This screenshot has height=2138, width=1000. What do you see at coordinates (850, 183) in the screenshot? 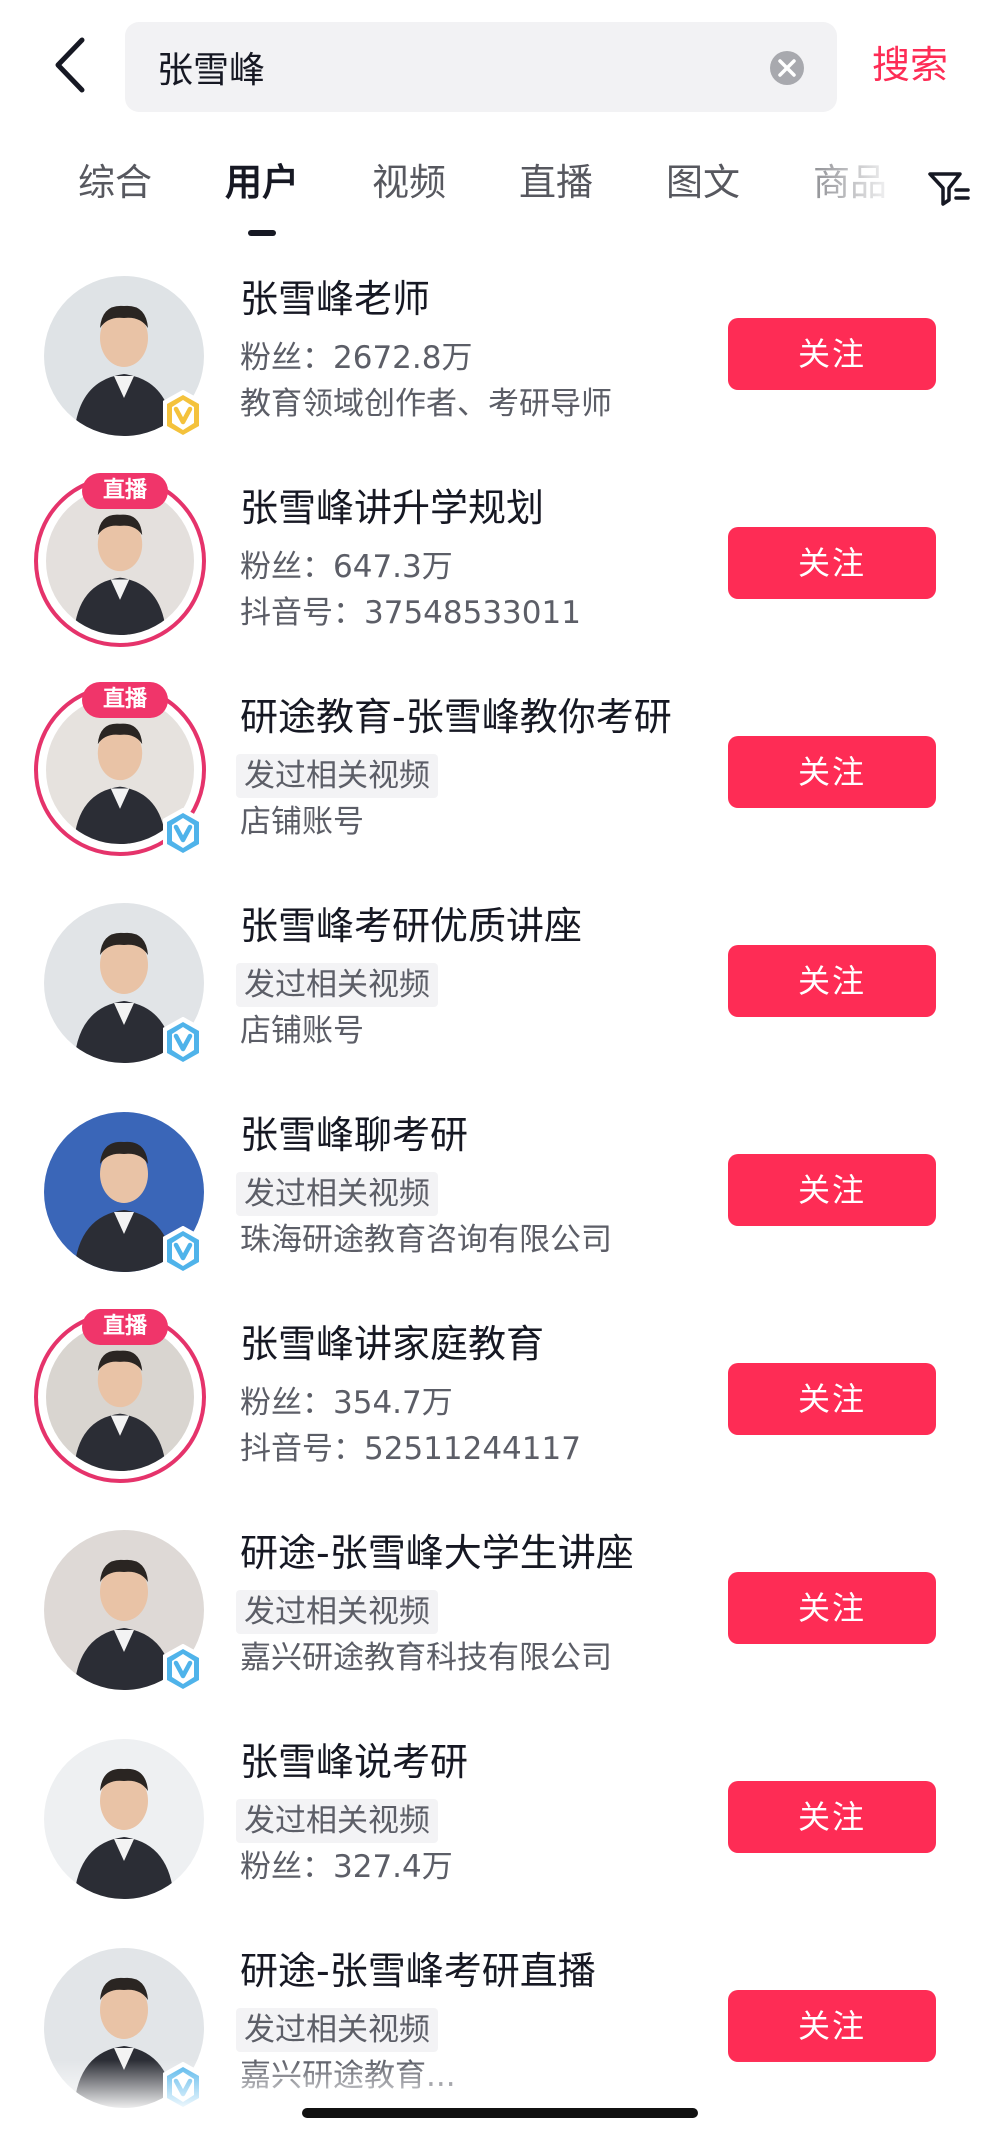
I see `tab-products: 商品` at bounding box center [850, 183].